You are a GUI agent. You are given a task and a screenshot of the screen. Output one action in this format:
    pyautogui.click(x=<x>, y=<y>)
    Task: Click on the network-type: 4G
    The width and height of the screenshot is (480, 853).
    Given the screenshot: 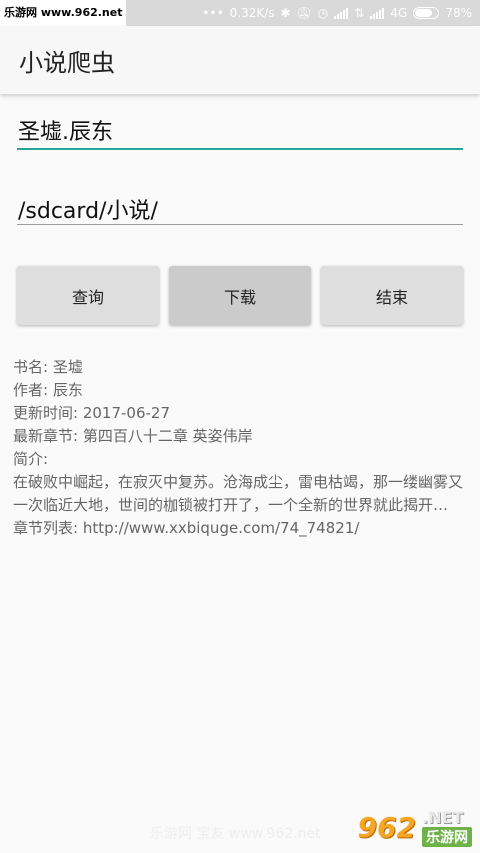 What is the action you would take?
    pyautogui.click(x=399, y=13)
    